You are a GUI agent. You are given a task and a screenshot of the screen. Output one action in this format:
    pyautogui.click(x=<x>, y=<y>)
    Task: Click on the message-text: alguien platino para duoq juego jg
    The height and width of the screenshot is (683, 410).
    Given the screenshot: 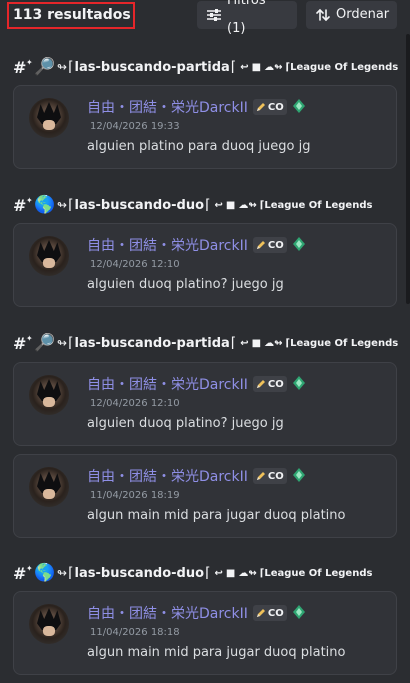 What is the action you would take?
    pyautogui.click(x=199, y=146)
    